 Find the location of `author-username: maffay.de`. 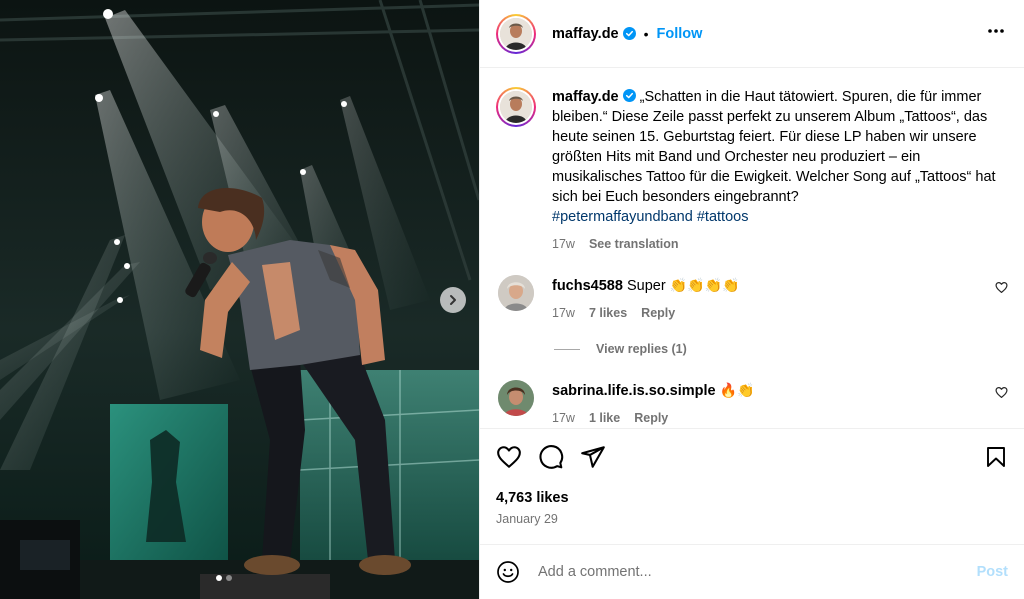

author-username: maffay.de is located at coordinates (585, 34).